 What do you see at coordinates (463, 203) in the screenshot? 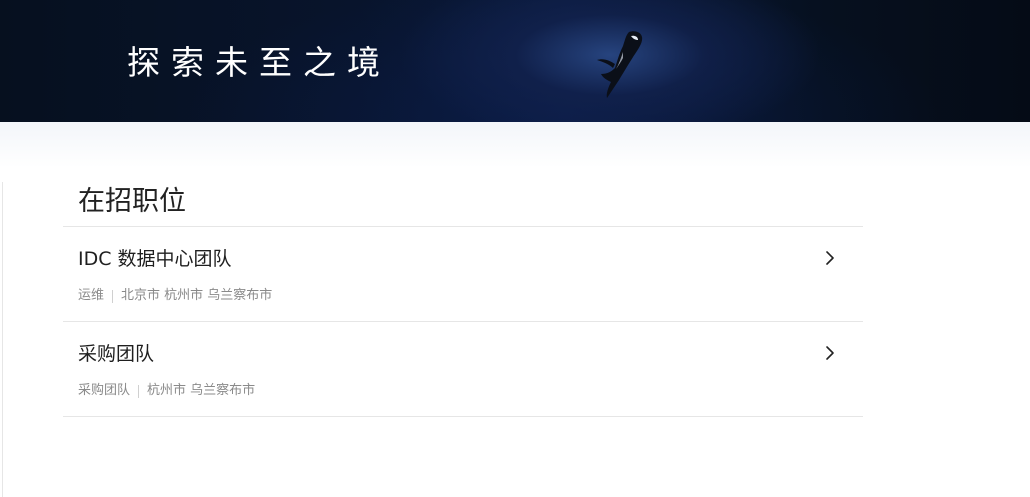
I see `section-title: 在招职位` at bounding box center [463, 203].